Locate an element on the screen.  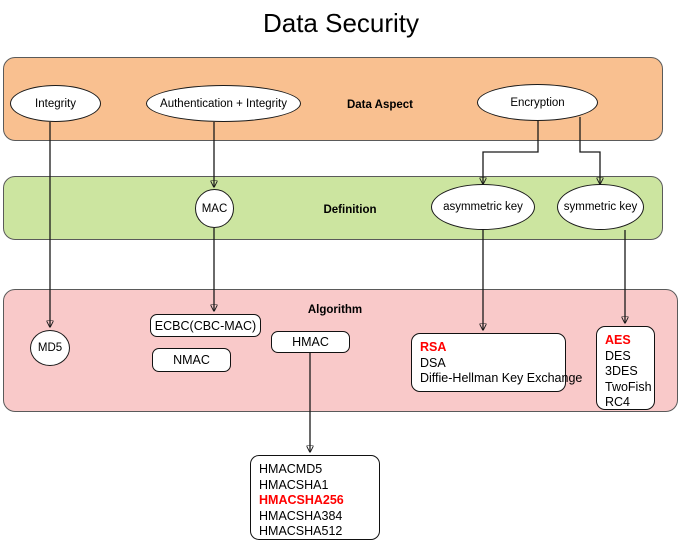
node-hmac: HMAC is located at coordinates (310, 342).